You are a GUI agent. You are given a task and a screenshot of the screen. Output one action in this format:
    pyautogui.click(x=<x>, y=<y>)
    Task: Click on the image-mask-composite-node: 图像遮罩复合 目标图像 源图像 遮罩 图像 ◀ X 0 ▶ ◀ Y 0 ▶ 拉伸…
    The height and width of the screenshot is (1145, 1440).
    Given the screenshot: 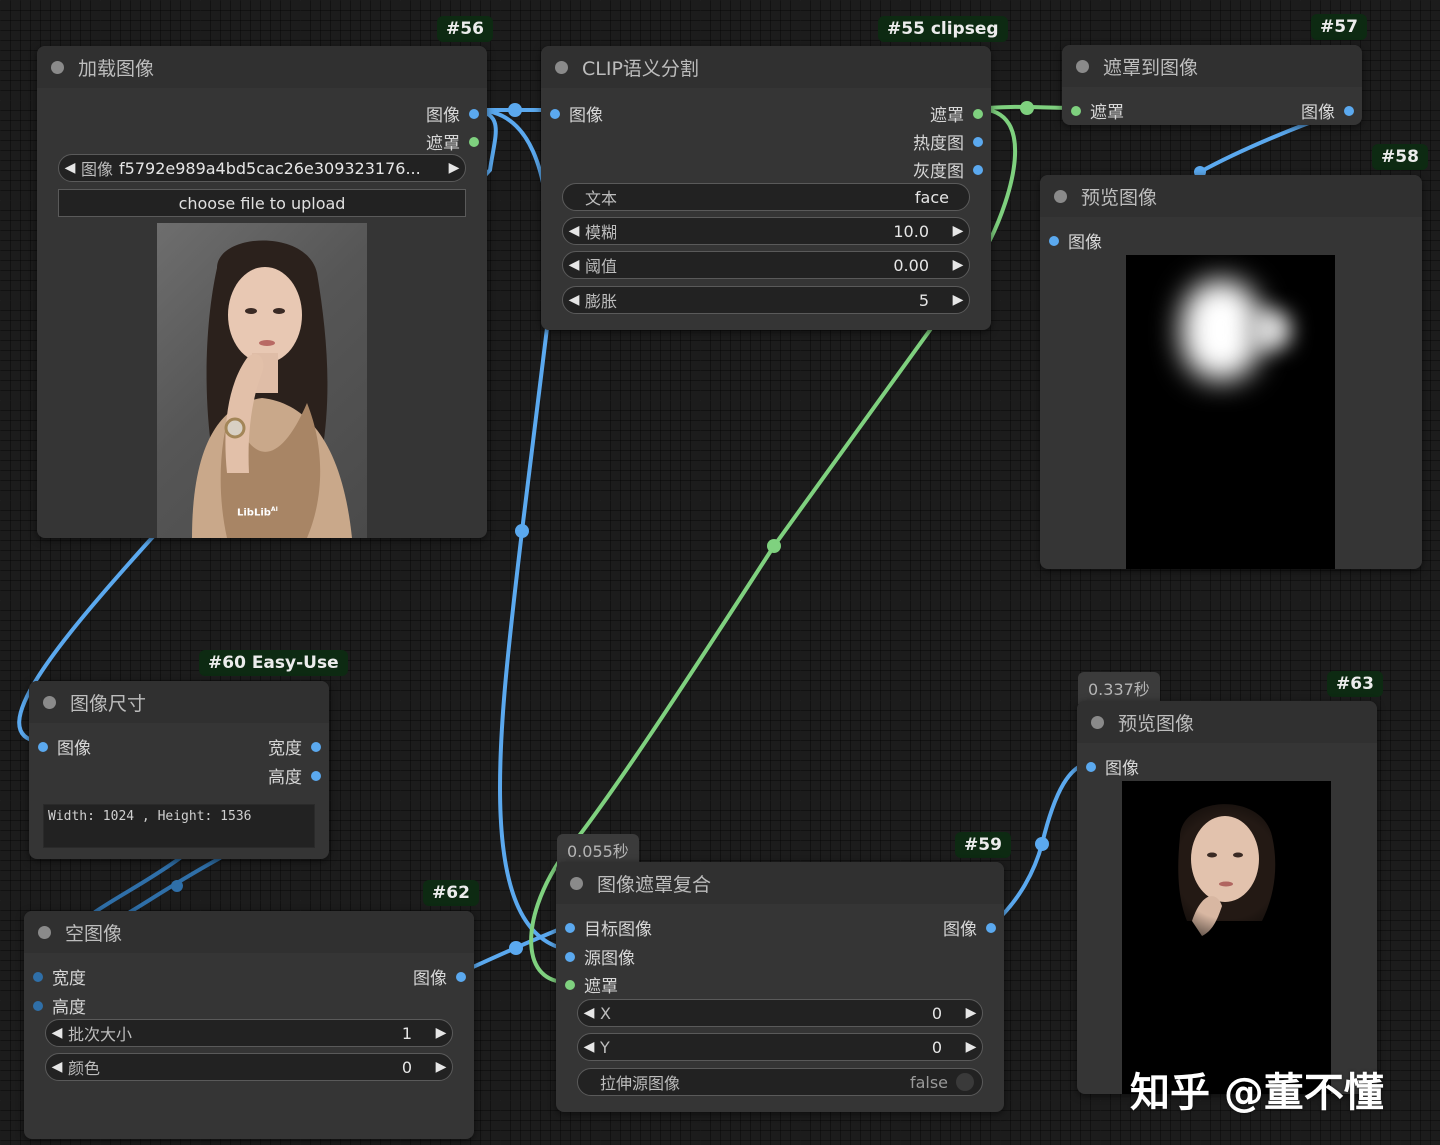 What is the action you would take?
    pyautogui.click(x=780, y=987)
    